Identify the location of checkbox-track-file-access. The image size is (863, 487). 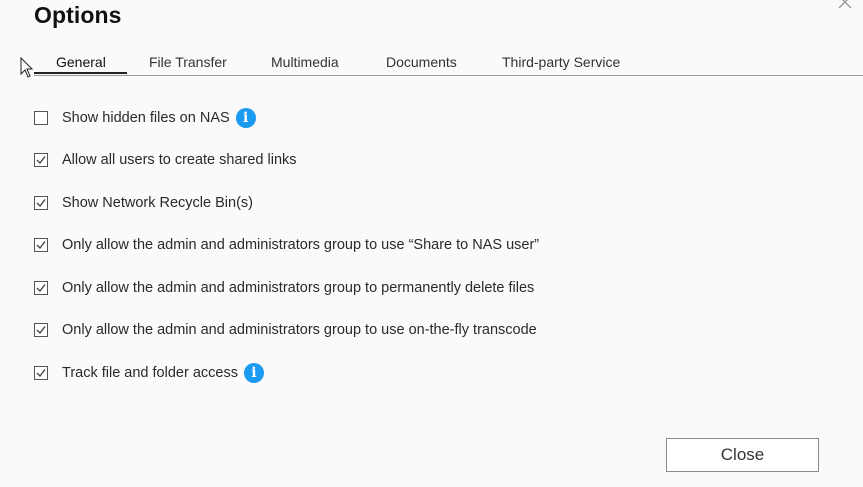
(41, 373).